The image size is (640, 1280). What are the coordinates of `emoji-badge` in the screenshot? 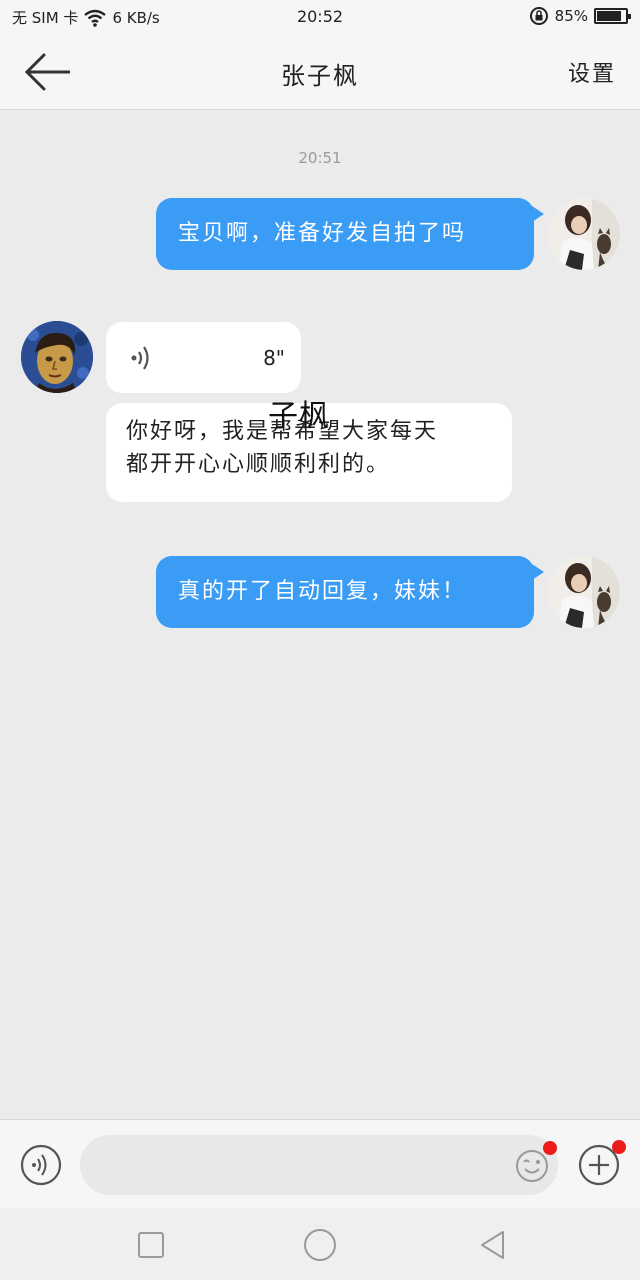 It's located at (550, 1148).